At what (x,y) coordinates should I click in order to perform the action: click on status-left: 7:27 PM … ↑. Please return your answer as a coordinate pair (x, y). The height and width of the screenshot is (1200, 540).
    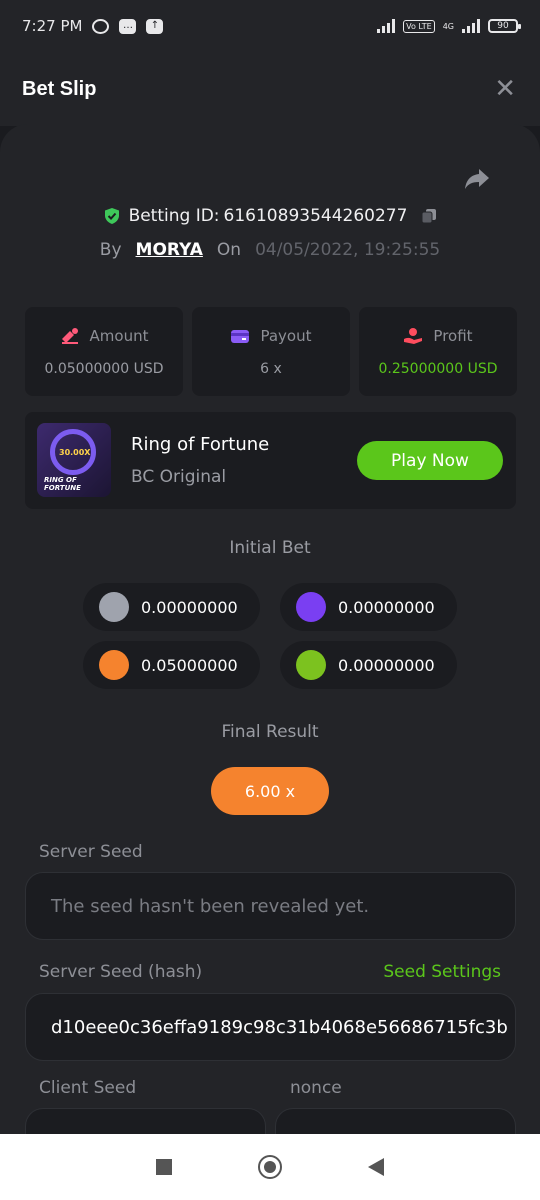
    Looking at the image, I should click on (93, 26).